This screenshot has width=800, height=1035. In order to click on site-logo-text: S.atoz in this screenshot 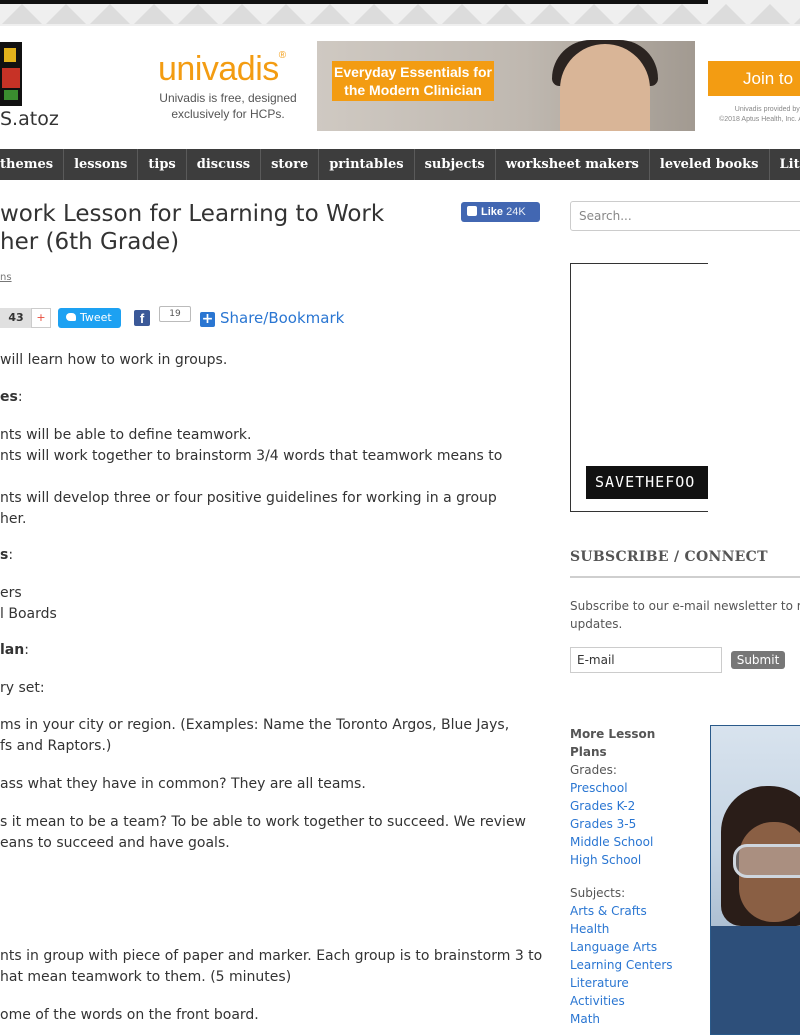, I will do `click(29, 119)`.